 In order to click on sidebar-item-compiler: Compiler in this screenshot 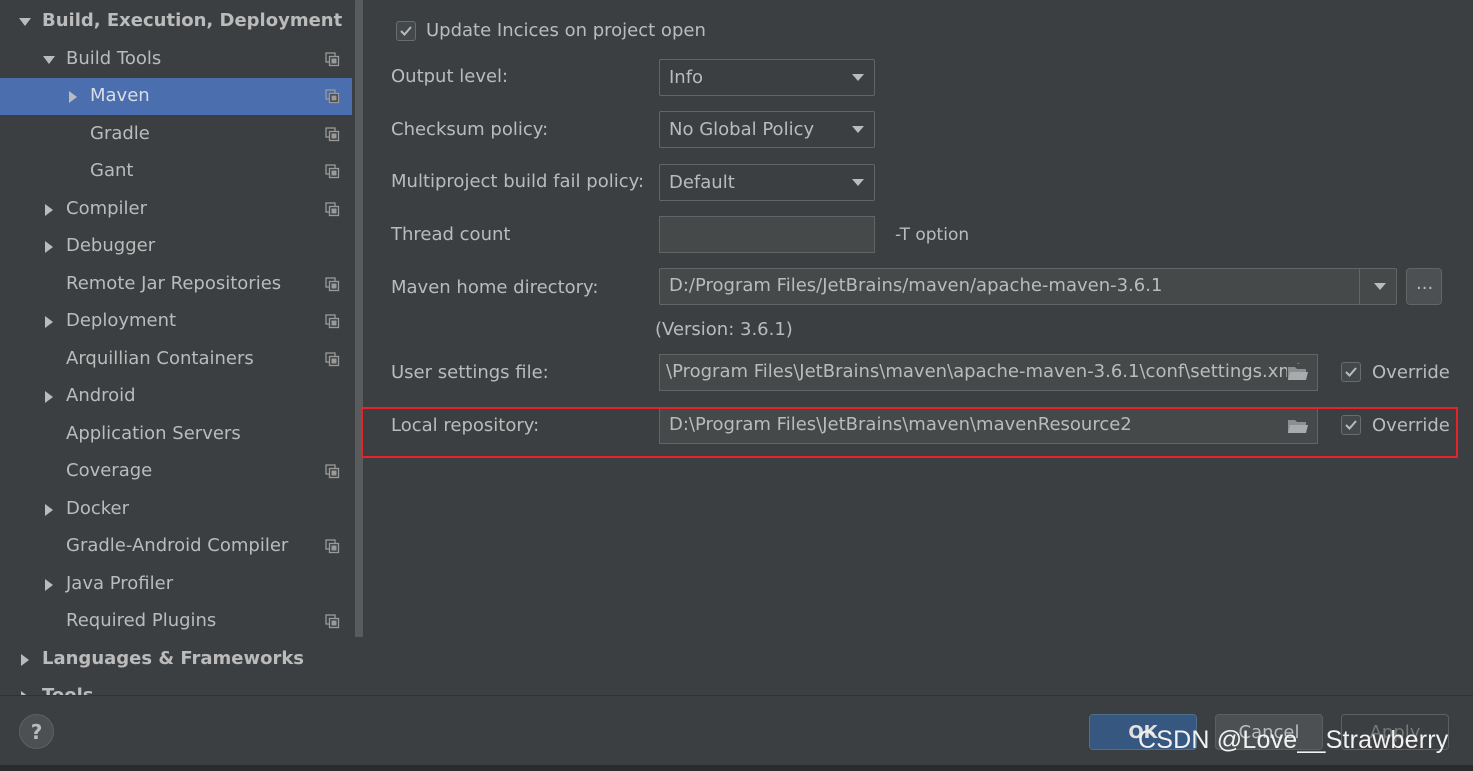, I will do `click(176, 209)`.